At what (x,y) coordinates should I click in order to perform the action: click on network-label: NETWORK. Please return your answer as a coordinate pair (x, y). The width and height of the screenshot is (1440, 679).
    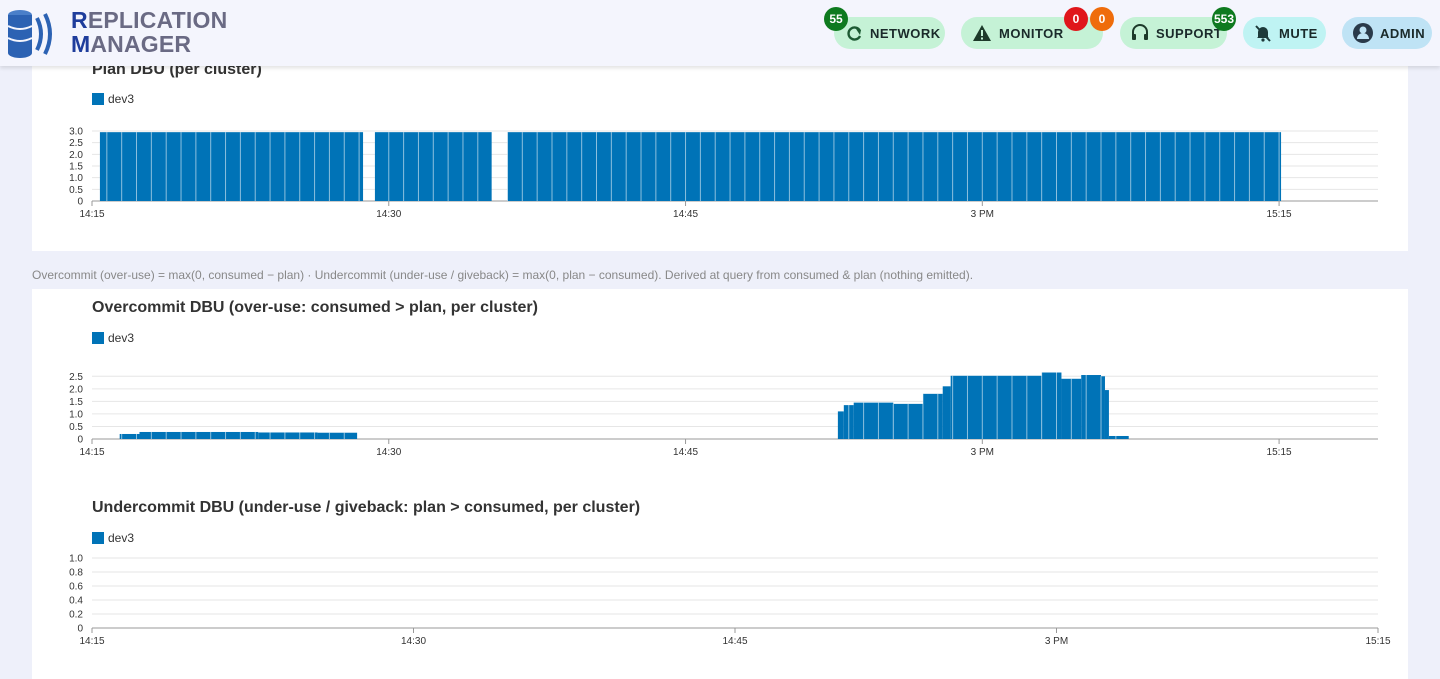
    Looking at the image, I should click on (905, 33).